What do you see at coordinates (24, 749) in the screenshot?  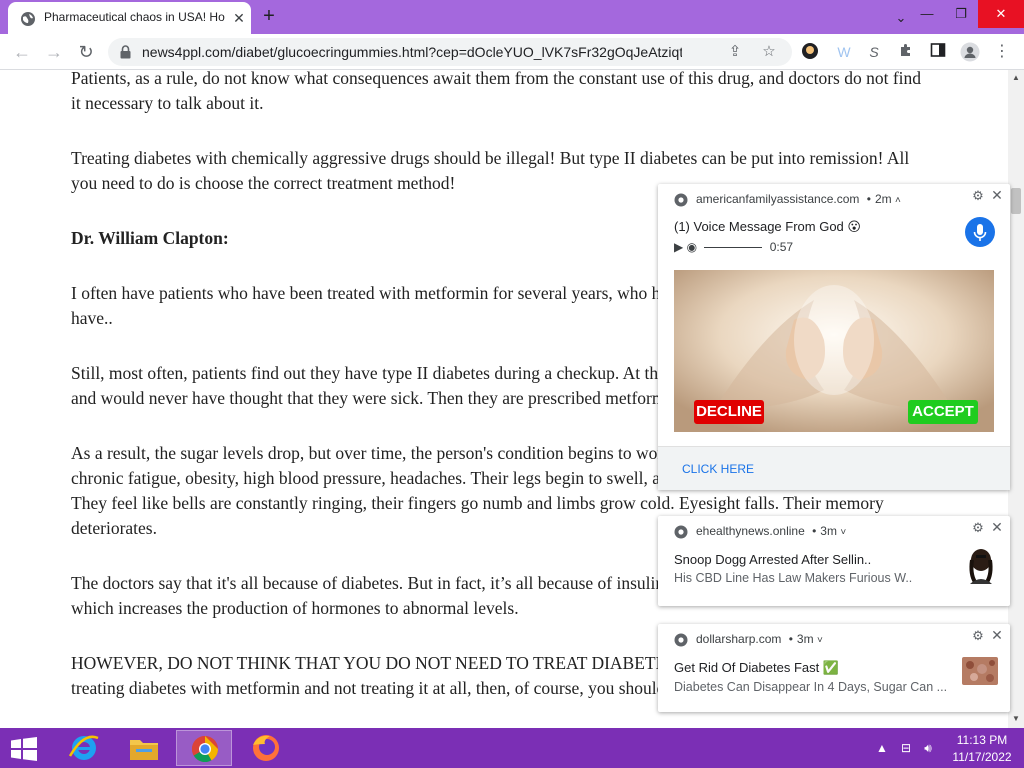 I see `windows-start-icon` at bounding box center [24, 749].